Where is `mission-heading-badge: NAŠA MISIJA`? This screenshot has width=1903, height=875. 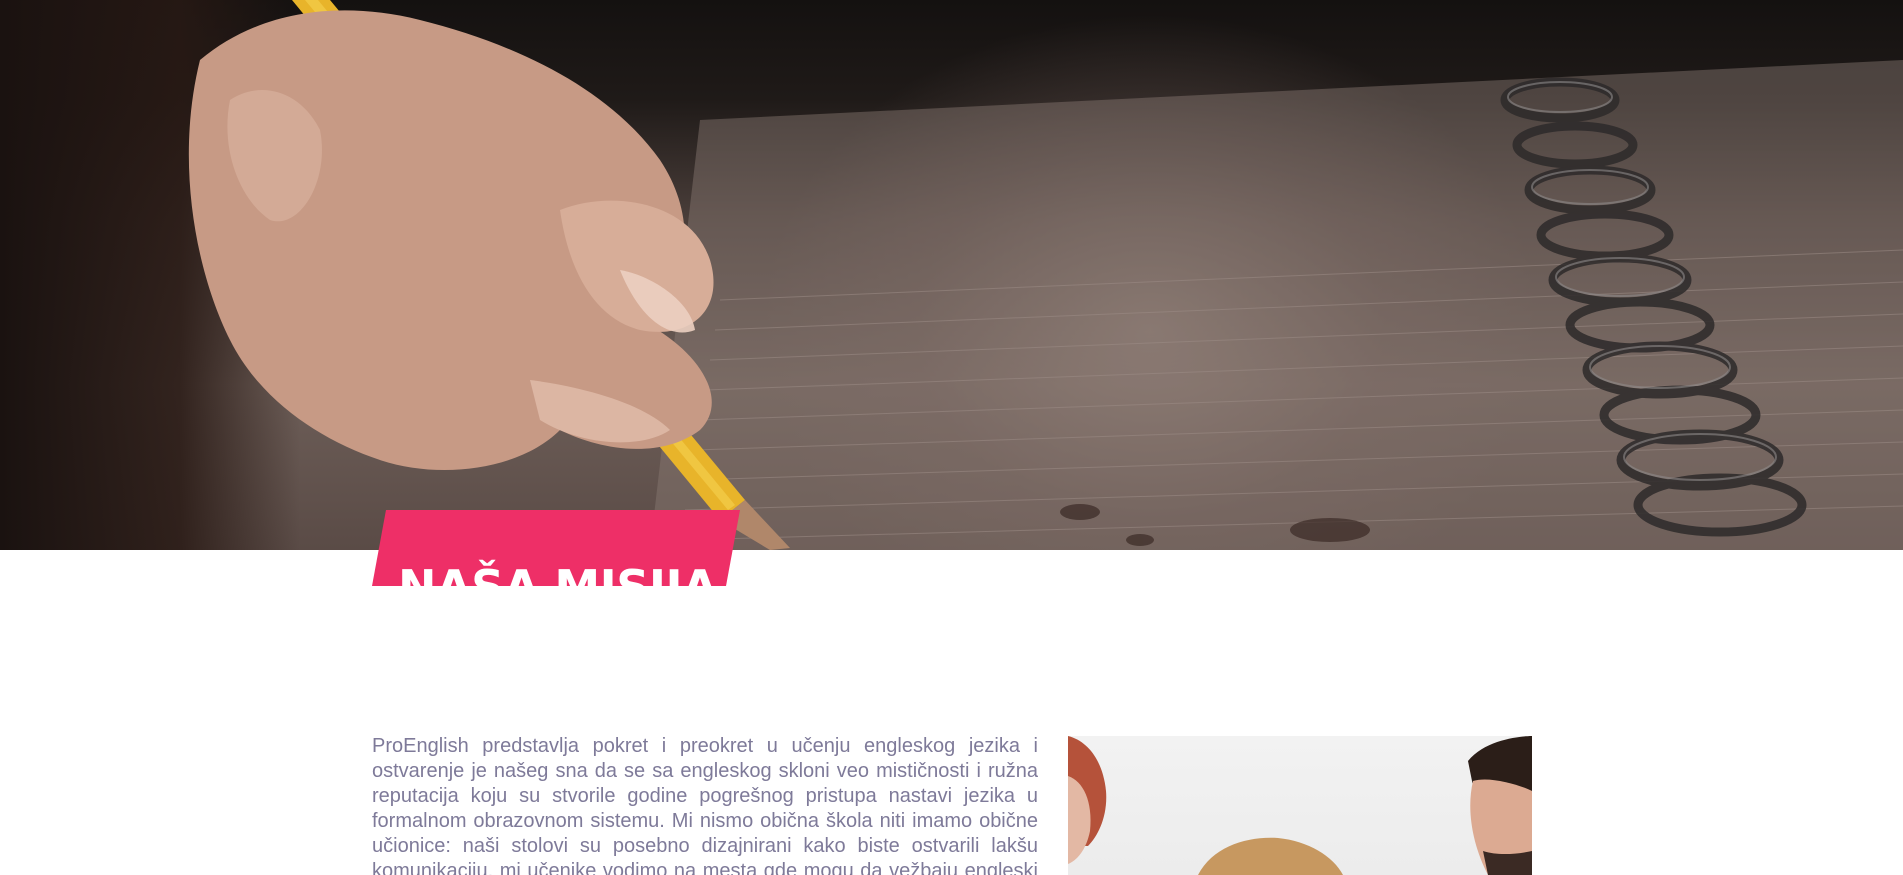
mission-heading-badge: NAŠA MISIJA is located at coordinates (556, 562).